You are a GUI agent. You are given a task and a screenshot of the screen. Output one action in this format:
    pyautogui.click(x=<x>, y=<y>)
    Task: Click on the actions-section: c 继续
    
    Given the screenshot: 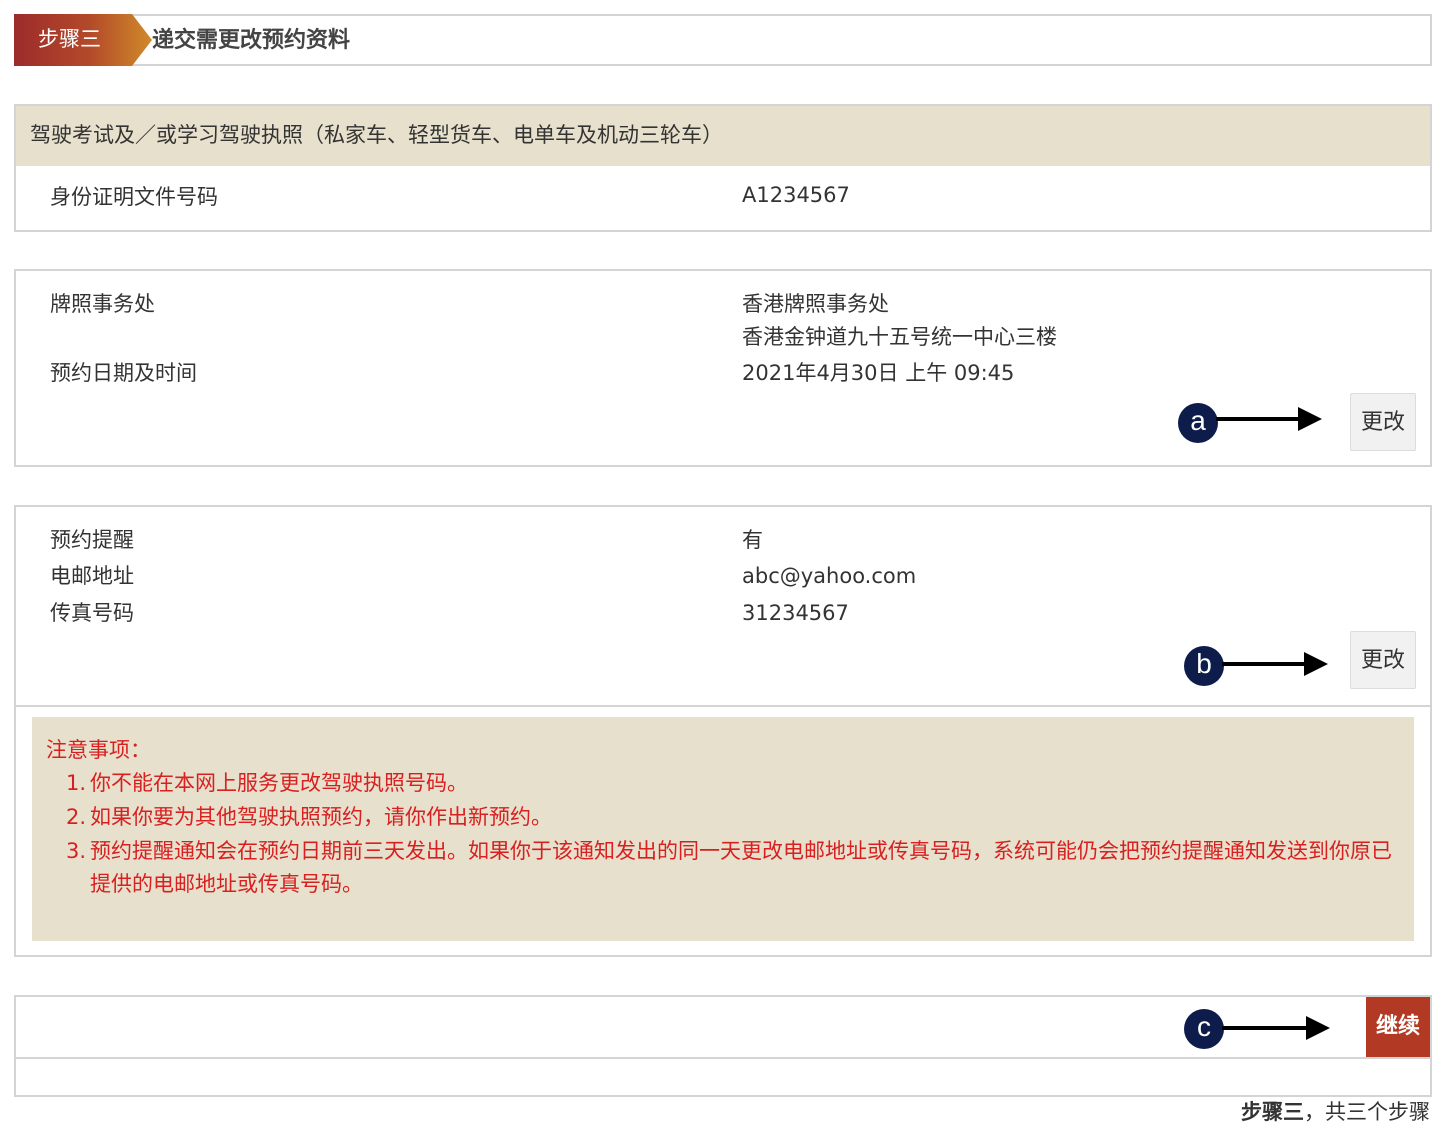 What is the action you would take?
    pyautogui.click(x=723, y=1046)
    